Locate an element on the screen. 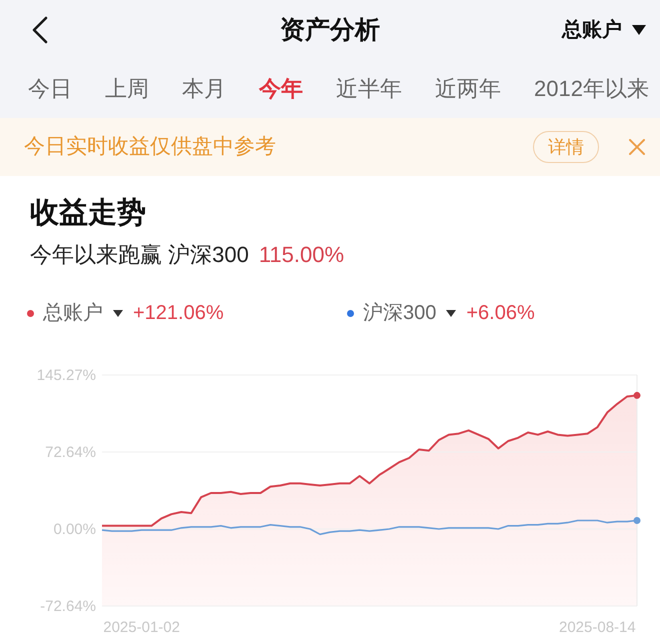  period-tab: 上周 is located at coordinates (127, 89).